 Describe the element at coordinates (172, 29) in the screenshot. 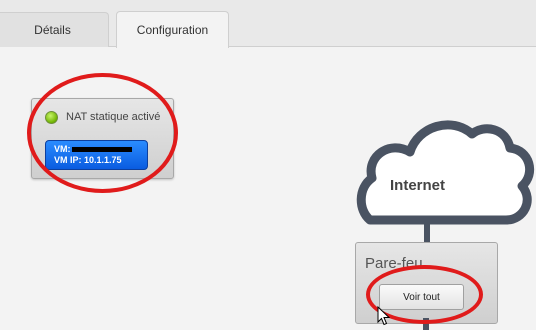

I see `tab-configuration: Configuration` at that location.